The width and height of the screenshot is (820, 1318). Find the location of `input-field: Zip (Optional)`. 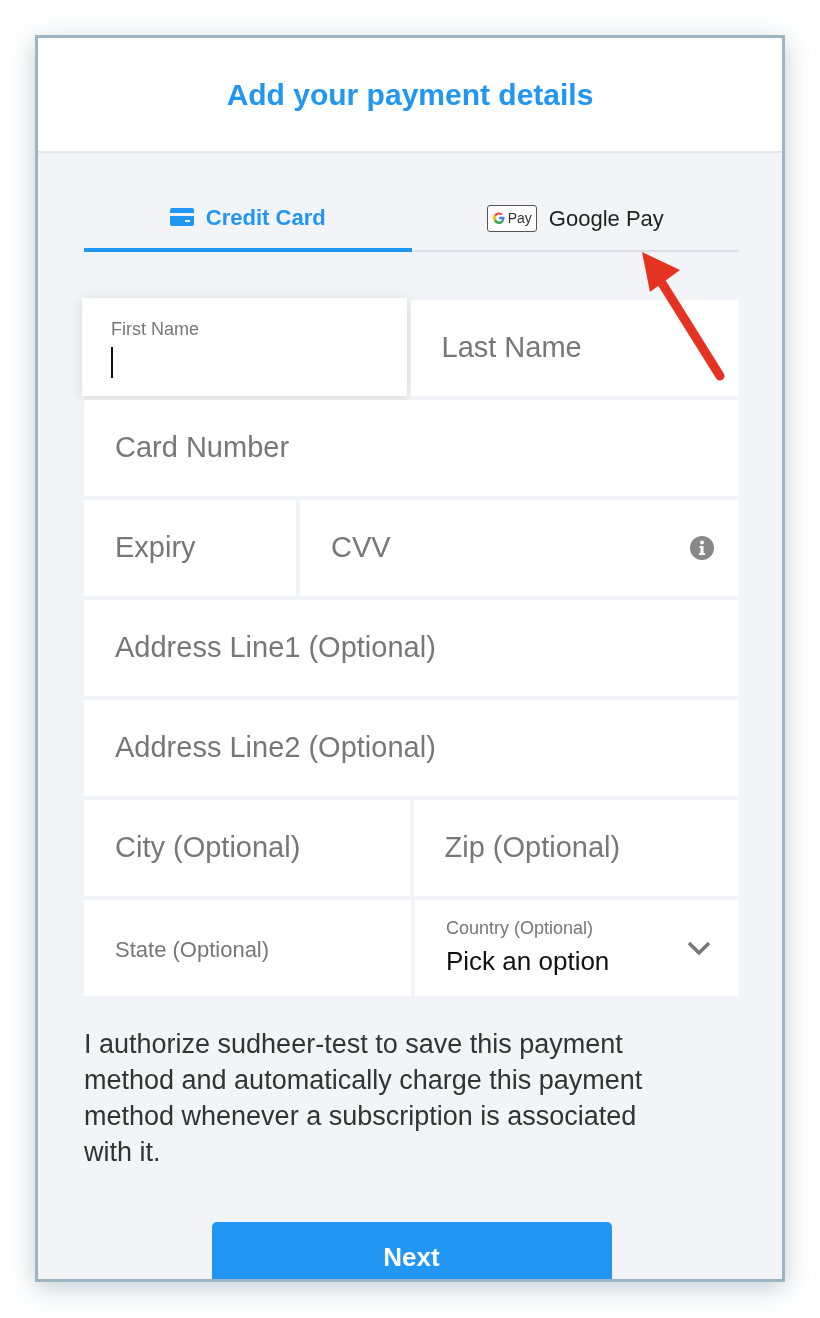

input-field: Zip (Optional) is located at coordinates (576, 848).